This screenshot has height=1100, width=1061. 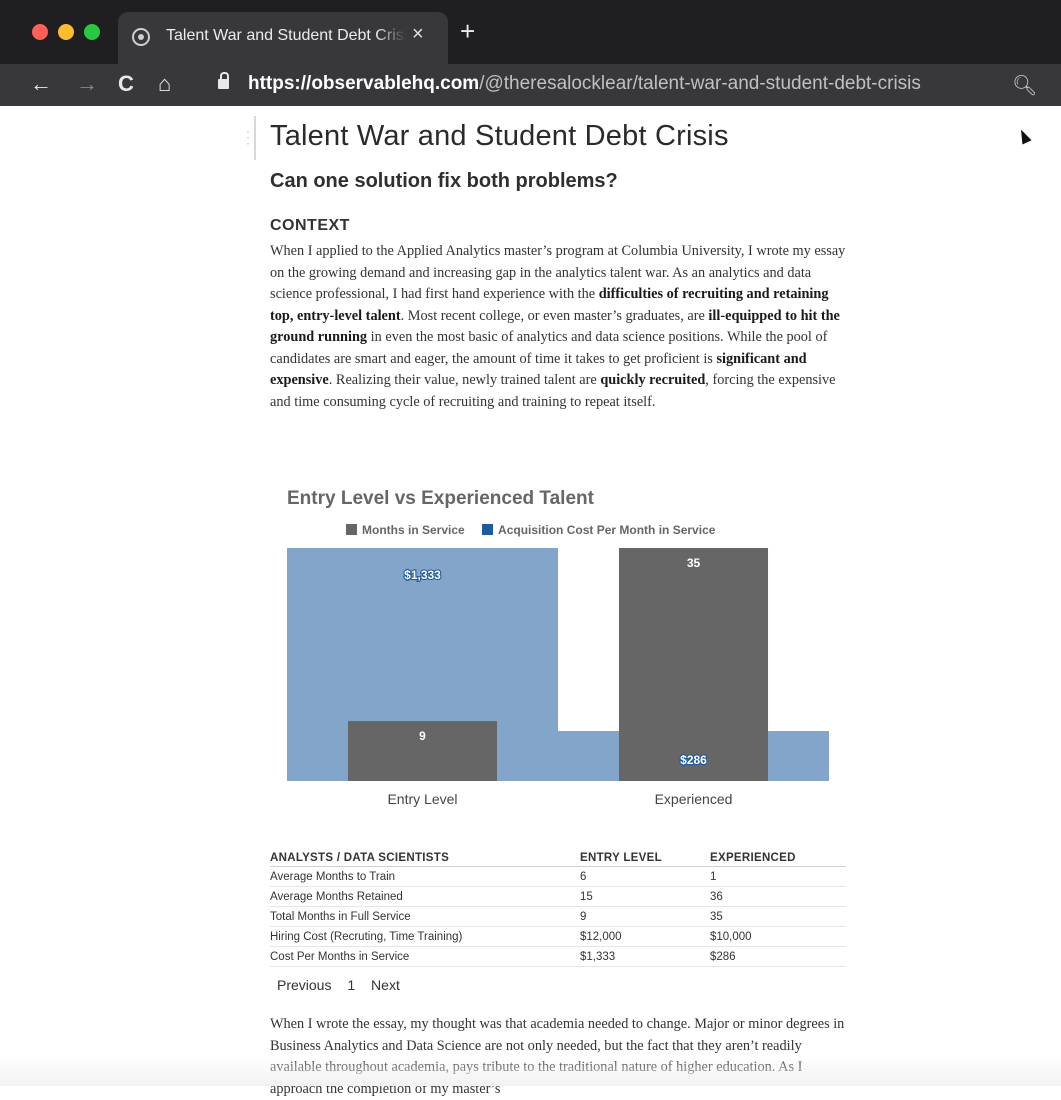 What do you see at coordinates (425, 916) in the screenshot?
I see `table-cell: Total Months in Full Service` at bounding box center [425, 916].